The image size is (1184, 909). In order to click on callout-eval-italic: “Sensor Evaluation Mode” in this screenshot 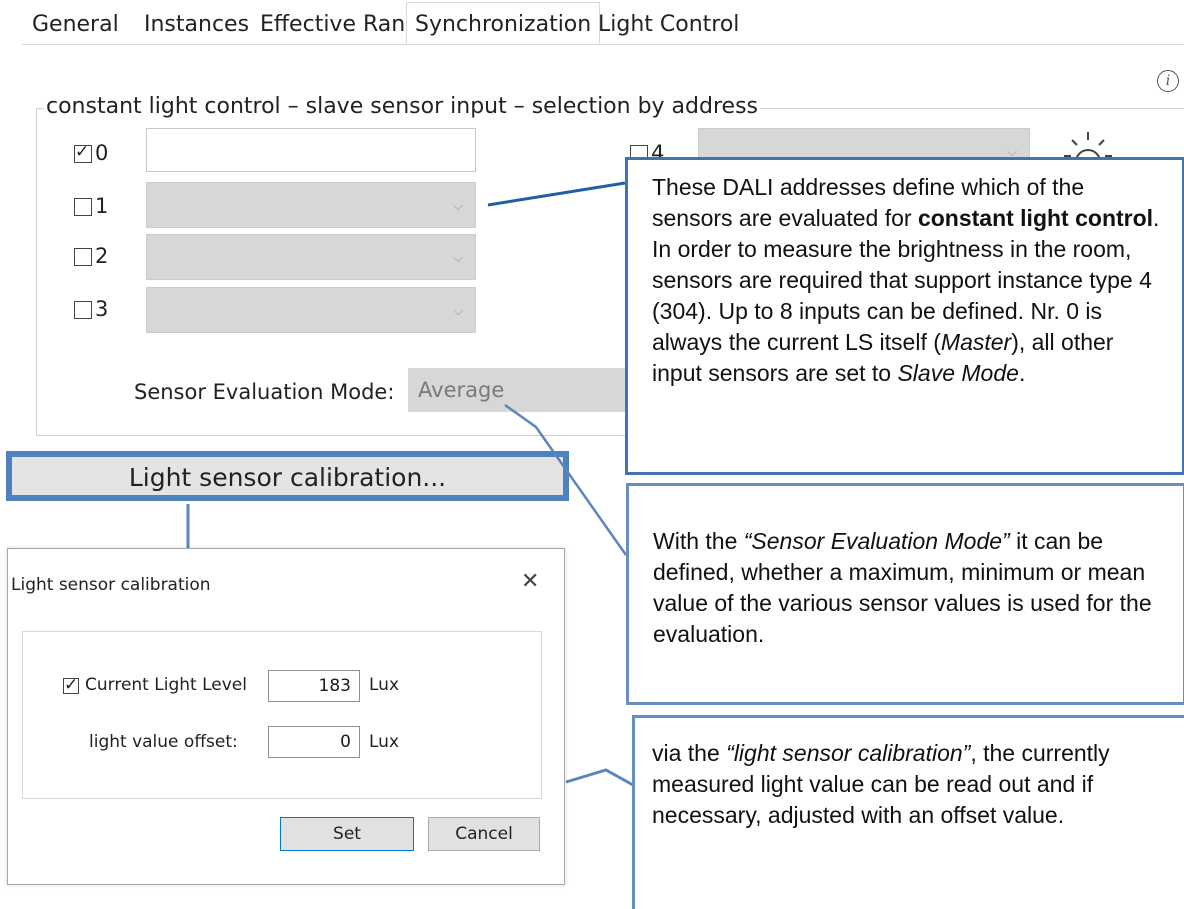, I will do `click(876, 541)`.